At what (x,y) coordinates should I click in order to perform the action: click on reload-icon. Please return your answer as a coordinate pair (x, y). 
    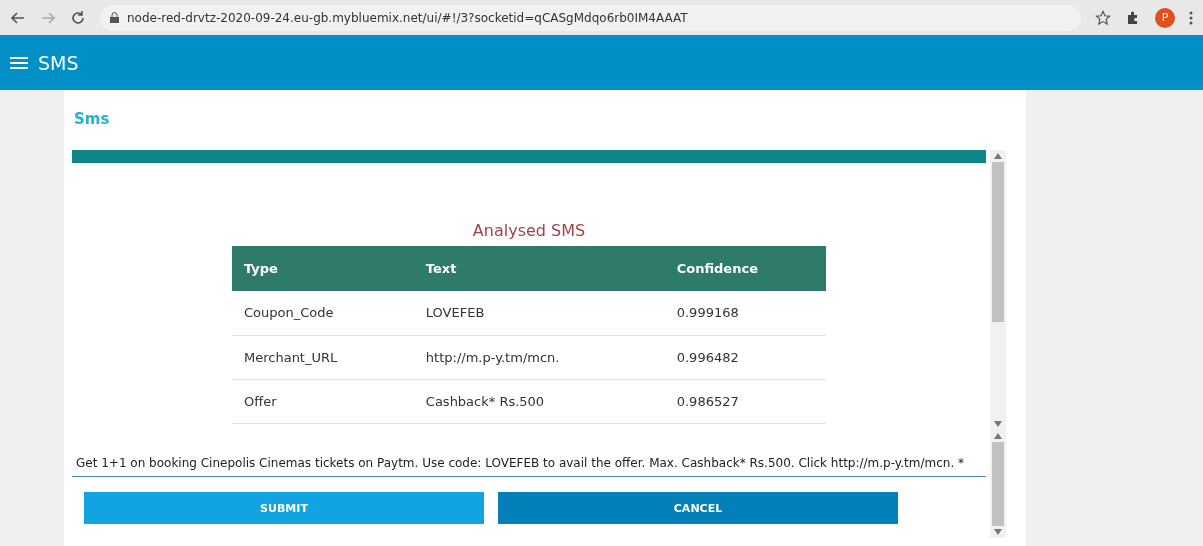
    Looking at the image, I should click on (78, 17).